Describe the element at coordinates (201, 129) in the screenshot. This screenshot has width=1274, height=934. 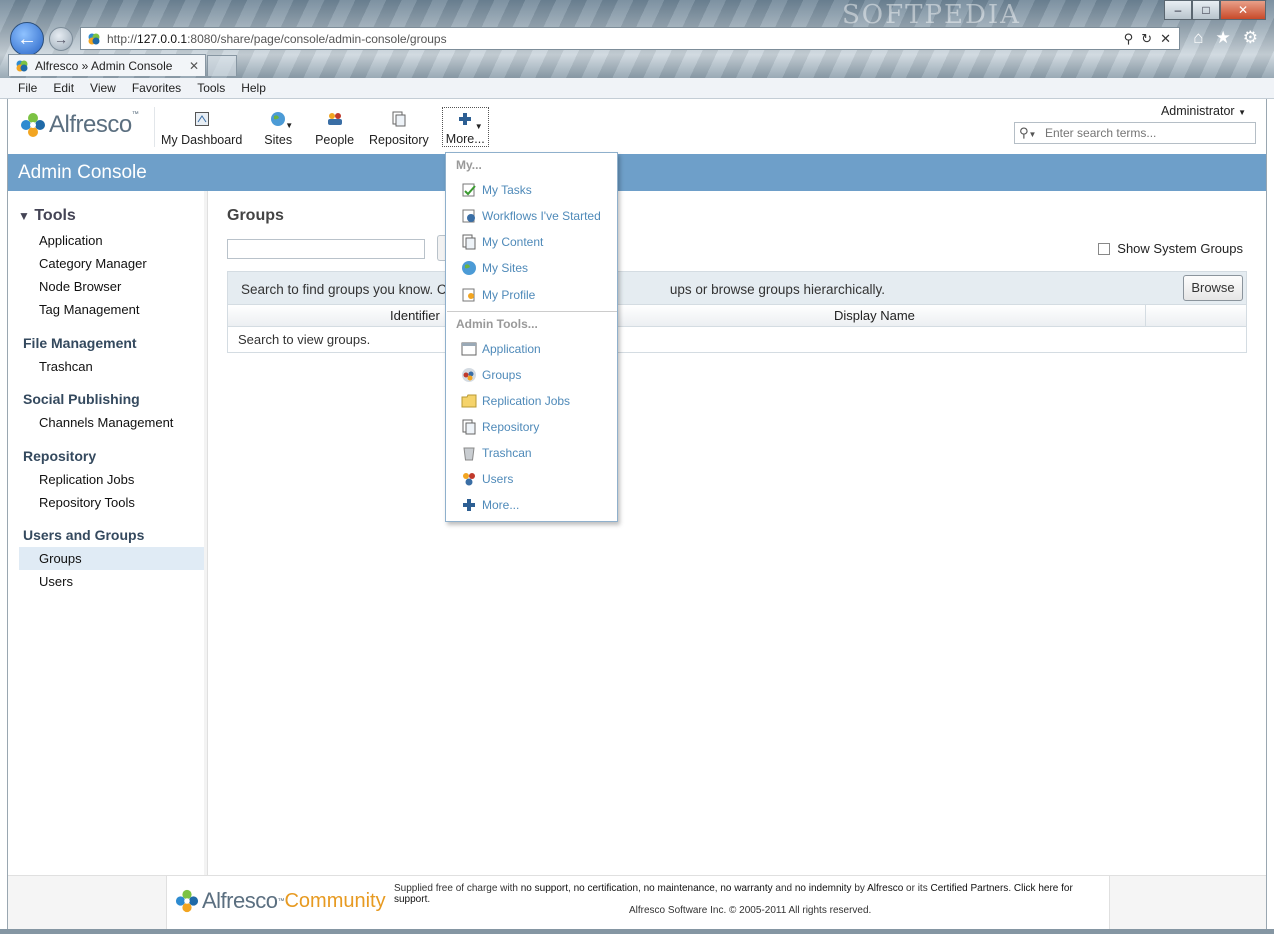
I see `nav-my-dashboard: My Dashboard` at that location.